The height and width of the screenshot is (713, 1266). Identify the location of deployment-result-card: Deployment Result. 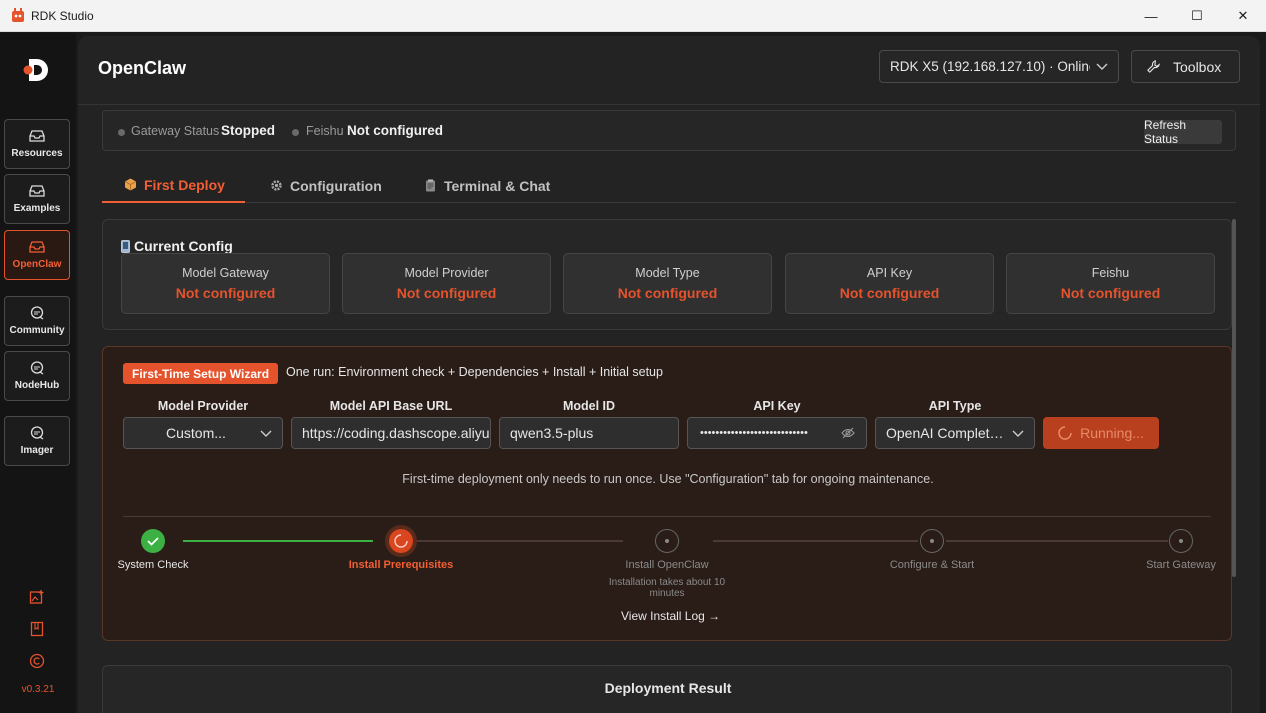
(667, 689).